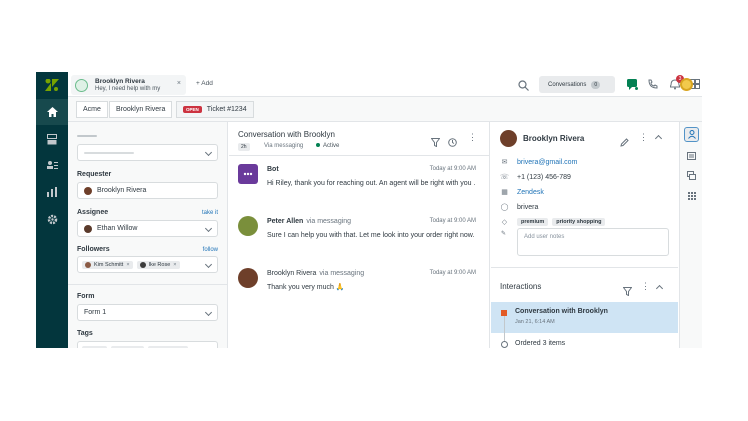  What do you see at coordinates (52, 112) in the screenshot?
I see `home-icon` at bounding box center [52, 112].